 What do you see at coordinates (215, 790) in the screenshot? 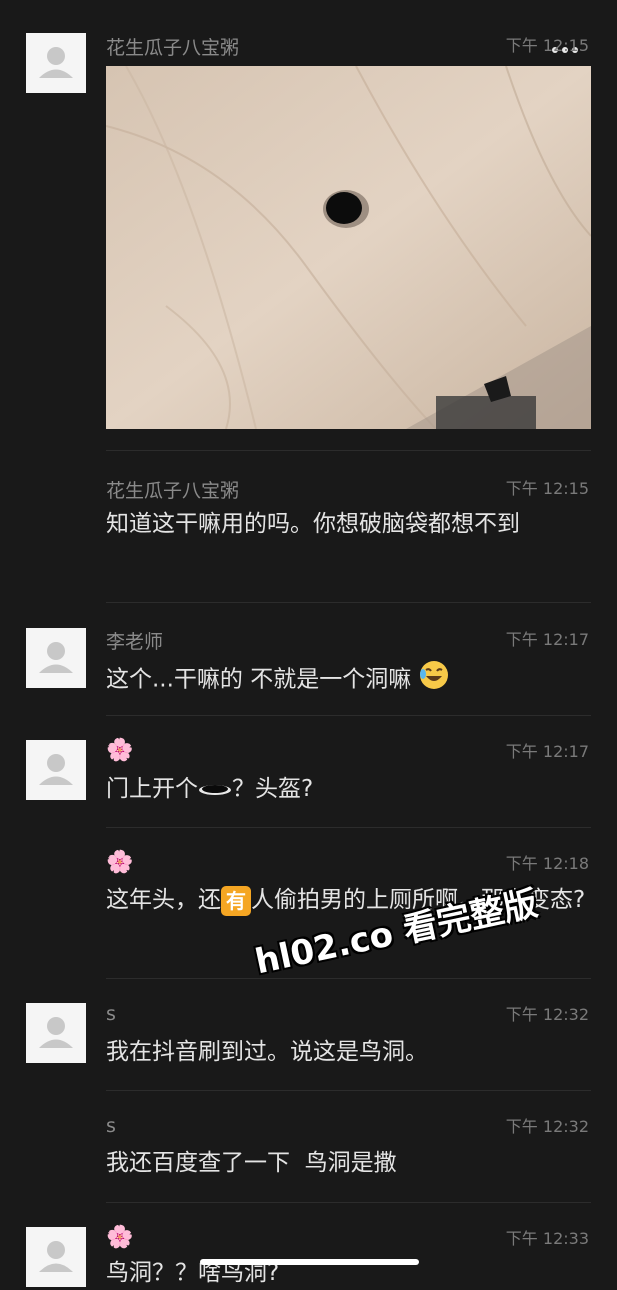
I see `hole-emoji-icon` at bounding box center [215, 790].